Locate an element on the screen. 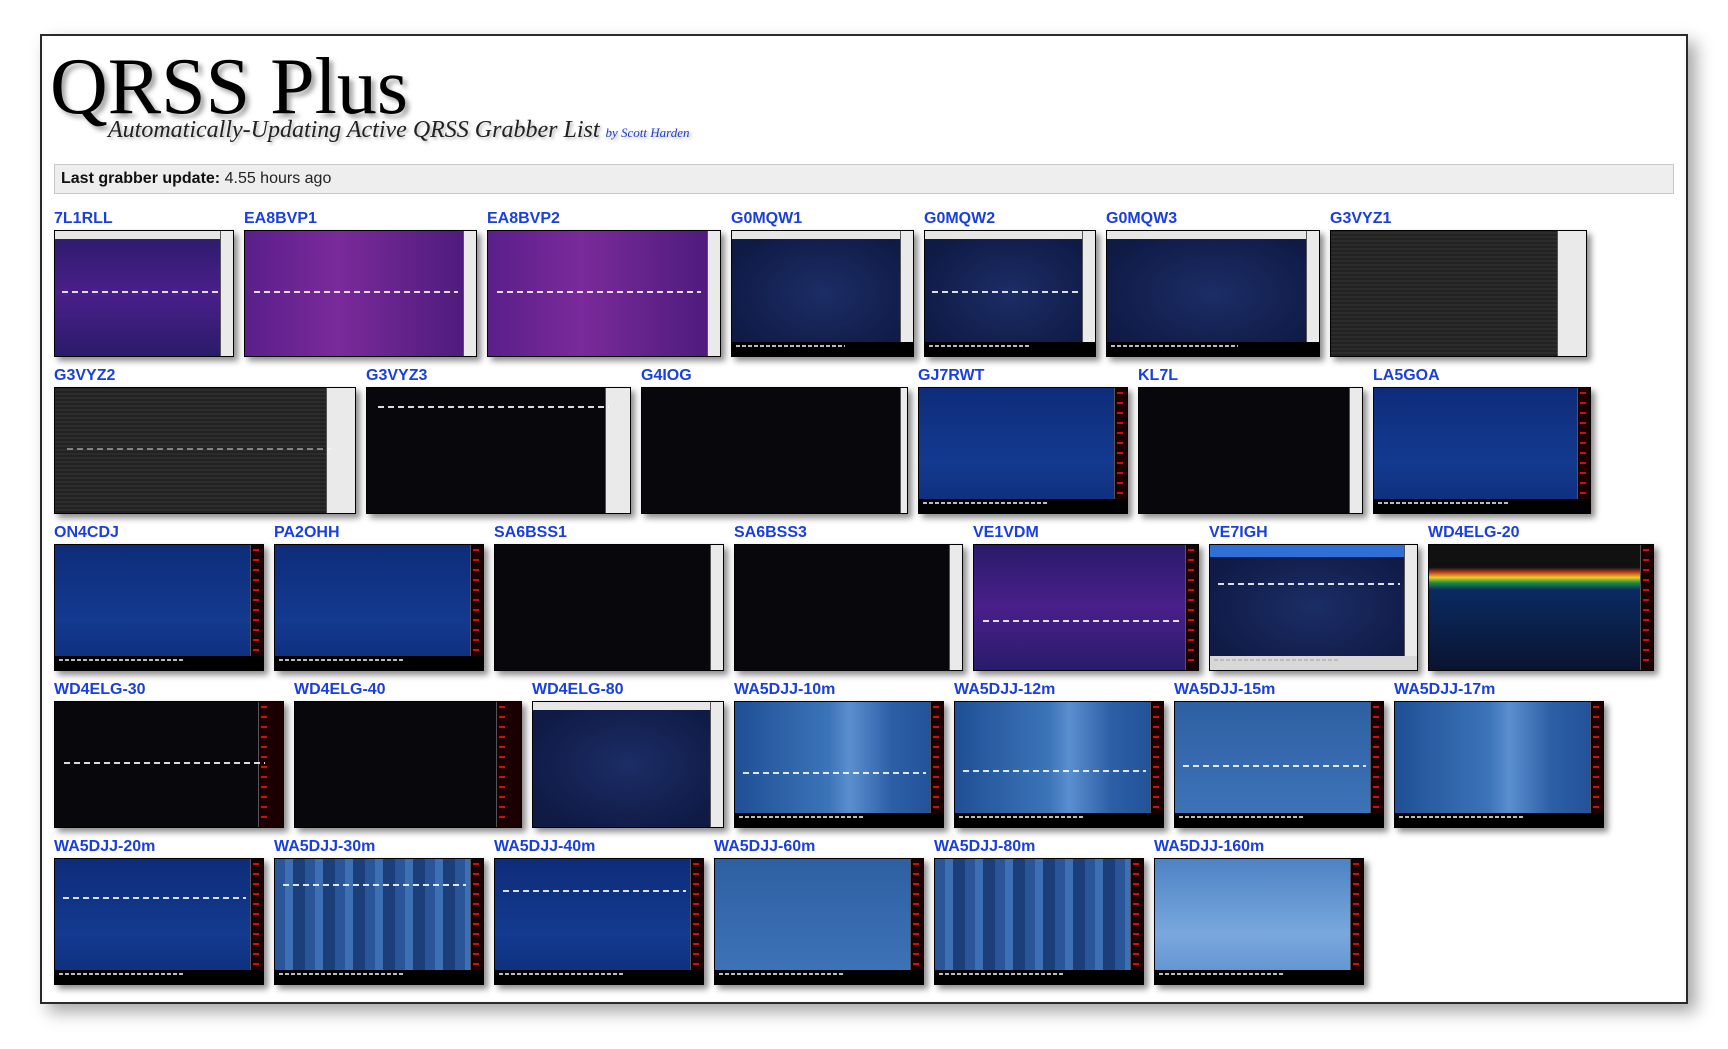  grabber-tile: WA5DJJ-10m is located at coordinates (839, 754).